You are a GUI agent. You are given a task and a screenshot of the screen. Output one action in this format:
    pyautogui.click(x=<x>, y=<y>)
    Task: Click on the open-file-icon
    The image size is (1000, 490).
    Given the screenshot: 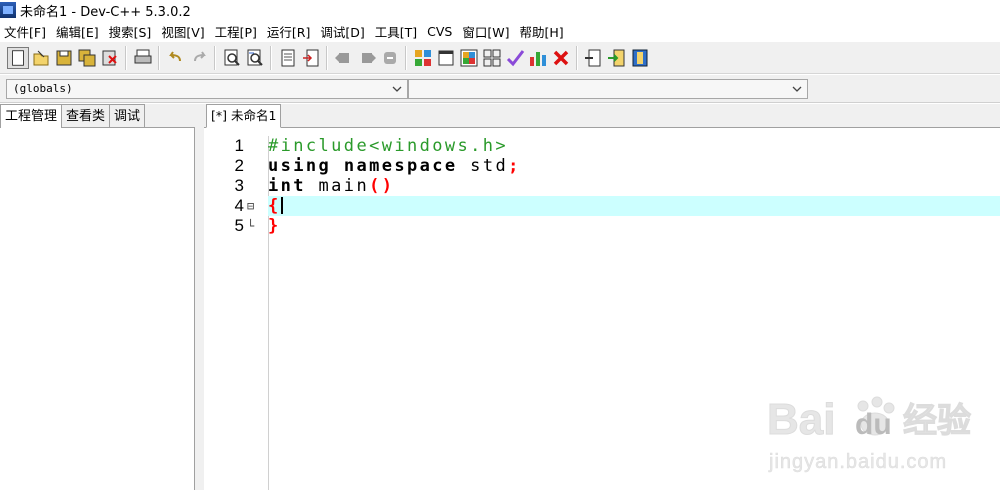 What is the action you would take?
    pyautogui.click(x=40, y=57)
    